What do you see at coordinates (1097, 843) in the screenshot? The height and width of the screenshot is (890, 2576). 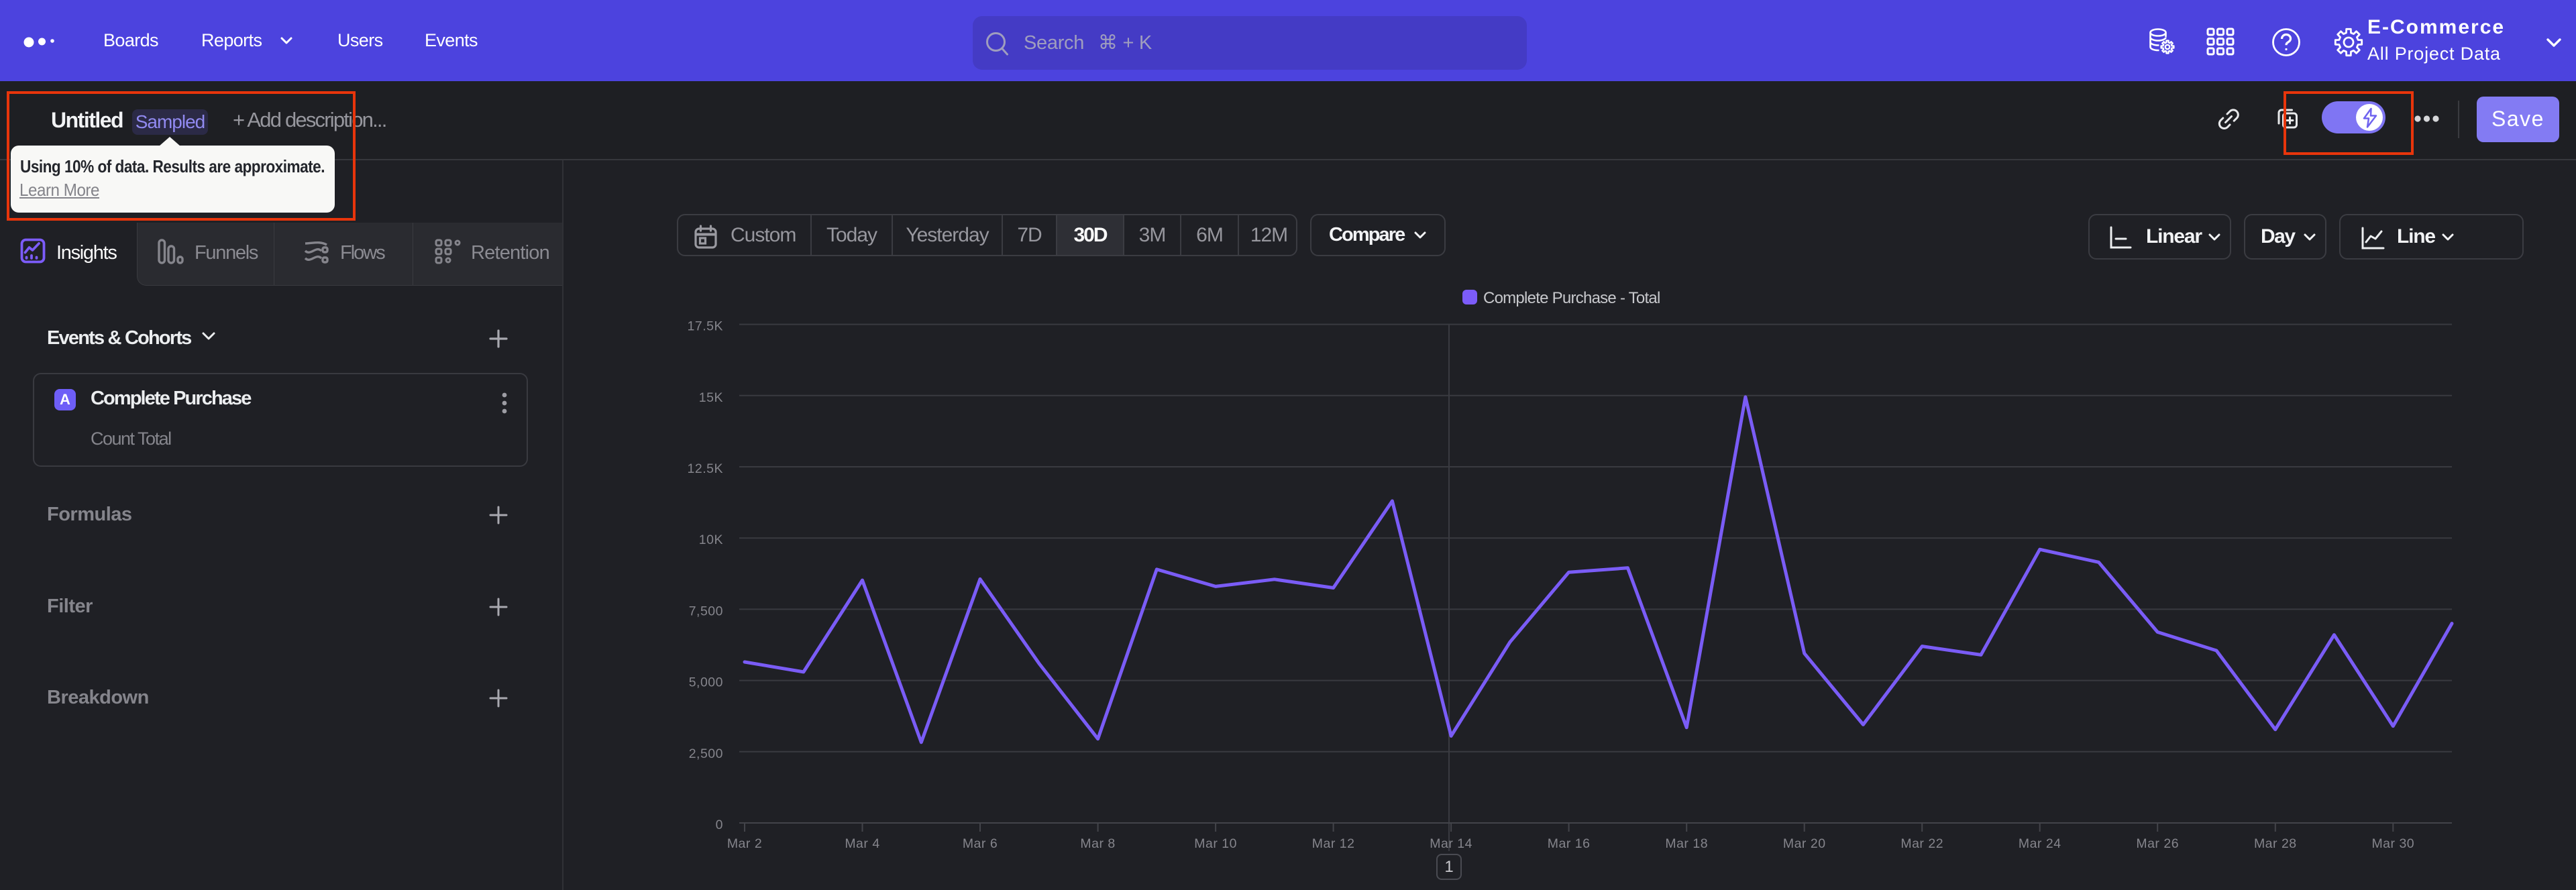 I see `svg-text: Mar 8` at bounding box center [1097, 843].